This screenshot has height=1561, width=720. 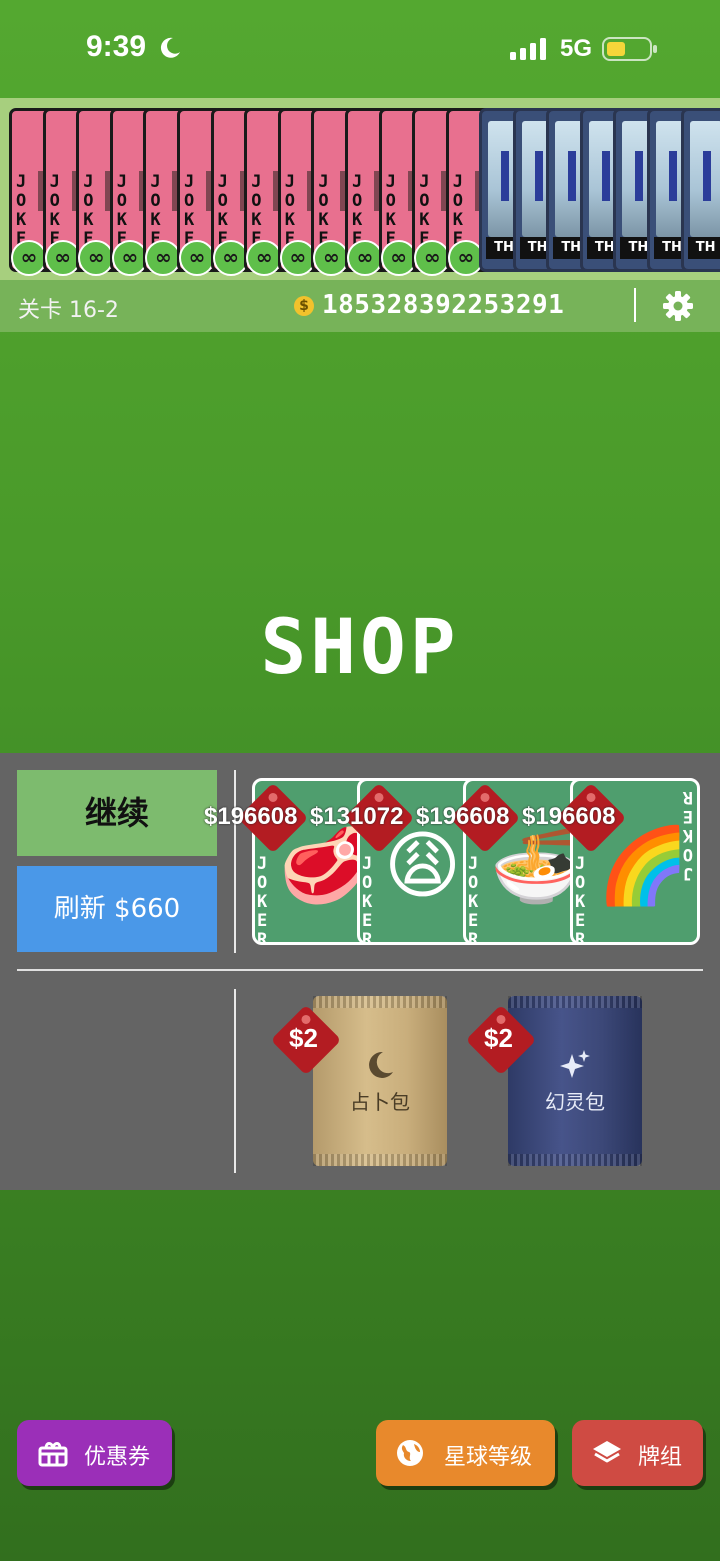 What do you see at coordinates (116, 46) in the screenshot?
I see `status-time: 9:39` at bounding box center [116, 46].